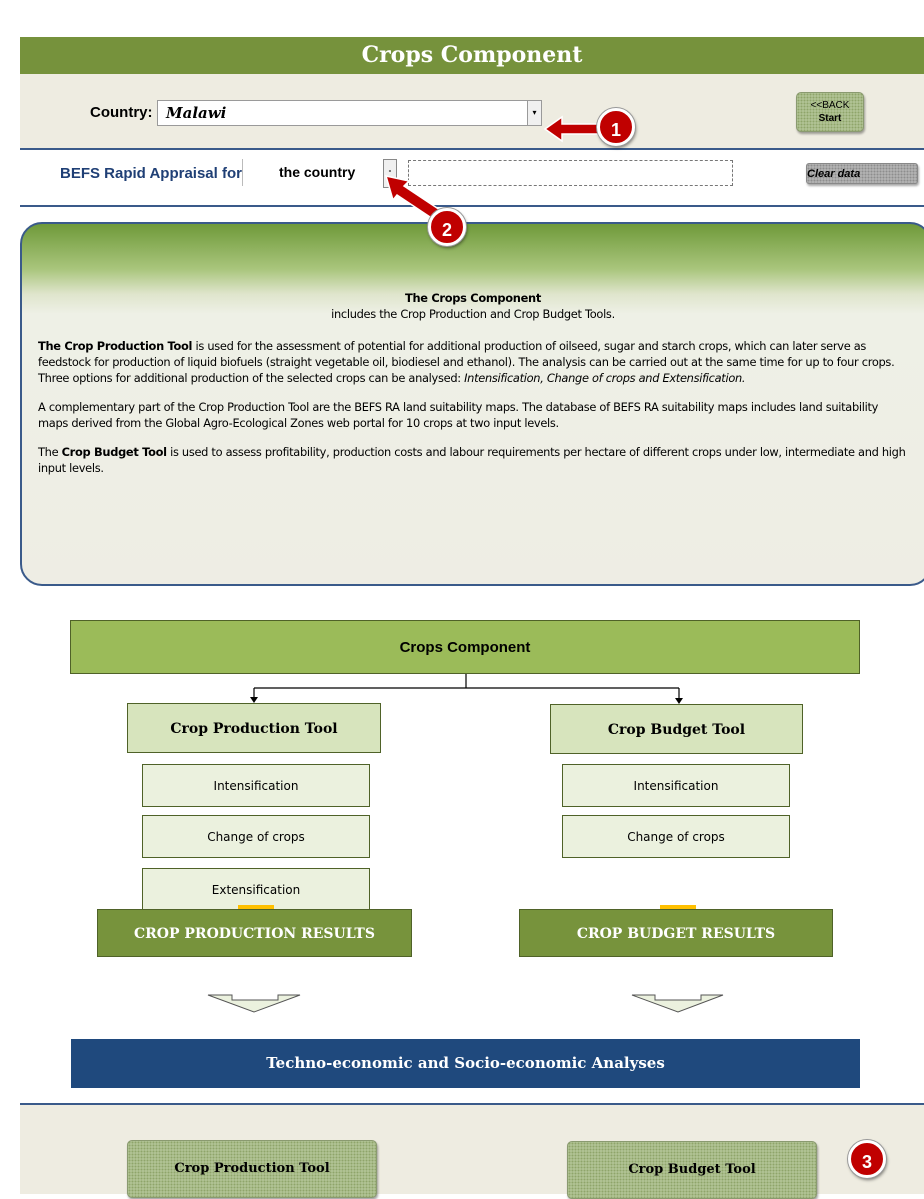 The width and height of the screenshot is (924, 1199). What do you see at coordinates (692, 1170) in the screenshot?
I see `crop-budget-tool-button: Crop Budget Tool` at bounding box center [692, 1170].